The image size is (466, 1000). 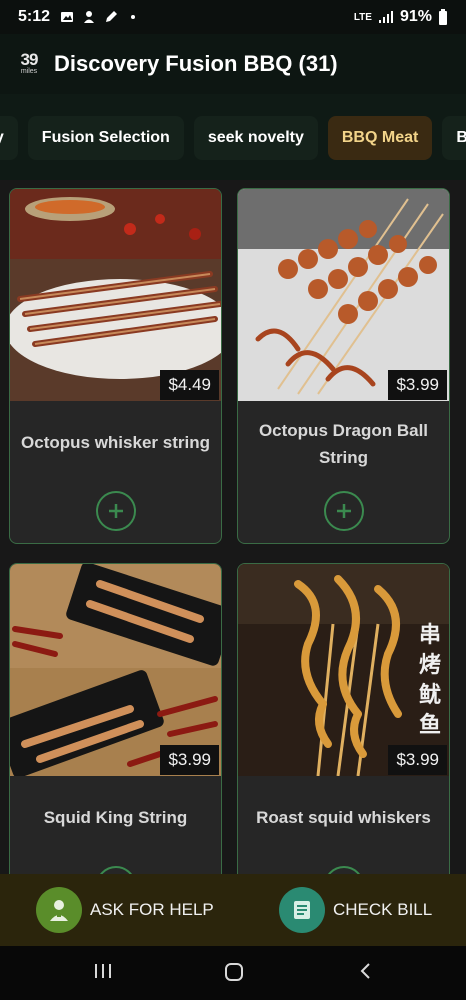 I want to click on item-name: Roast squid whiskers, so click(x=343, y=817).